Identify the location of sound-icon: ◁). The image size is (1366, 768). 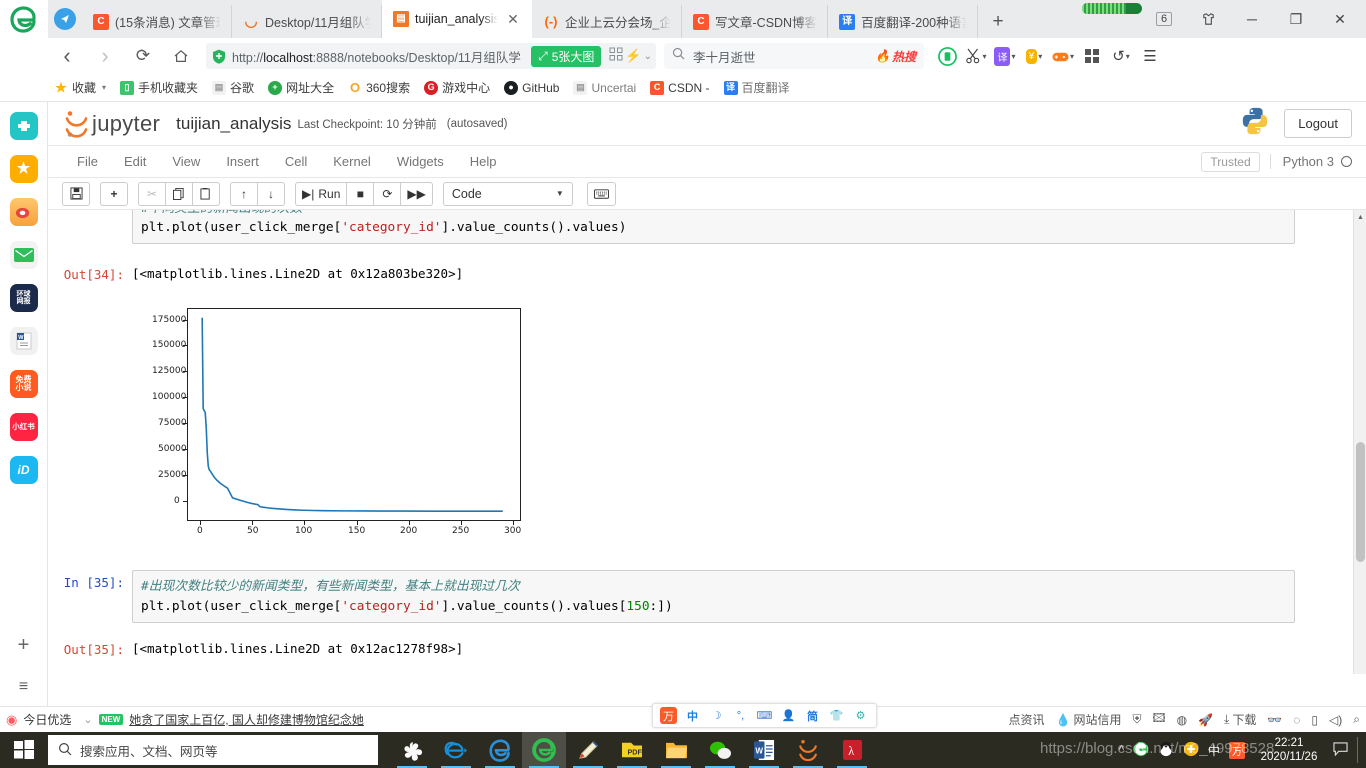
(1335, 720).